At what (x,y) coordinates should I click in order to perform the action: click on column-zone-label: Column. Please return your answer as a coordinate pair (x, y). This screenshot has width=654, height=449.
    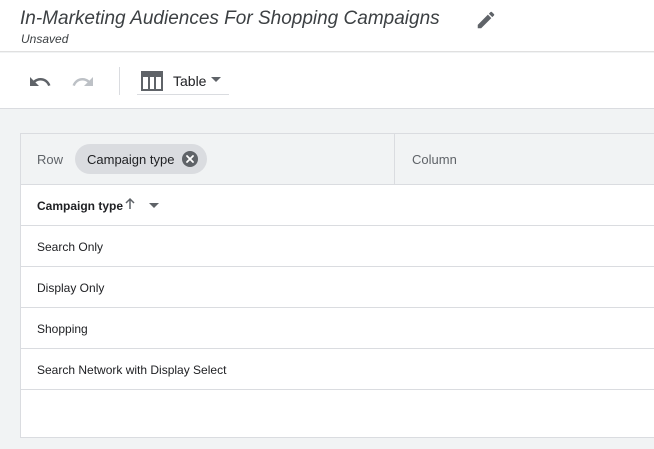
    Looking at the image, I should click on (434, 159).